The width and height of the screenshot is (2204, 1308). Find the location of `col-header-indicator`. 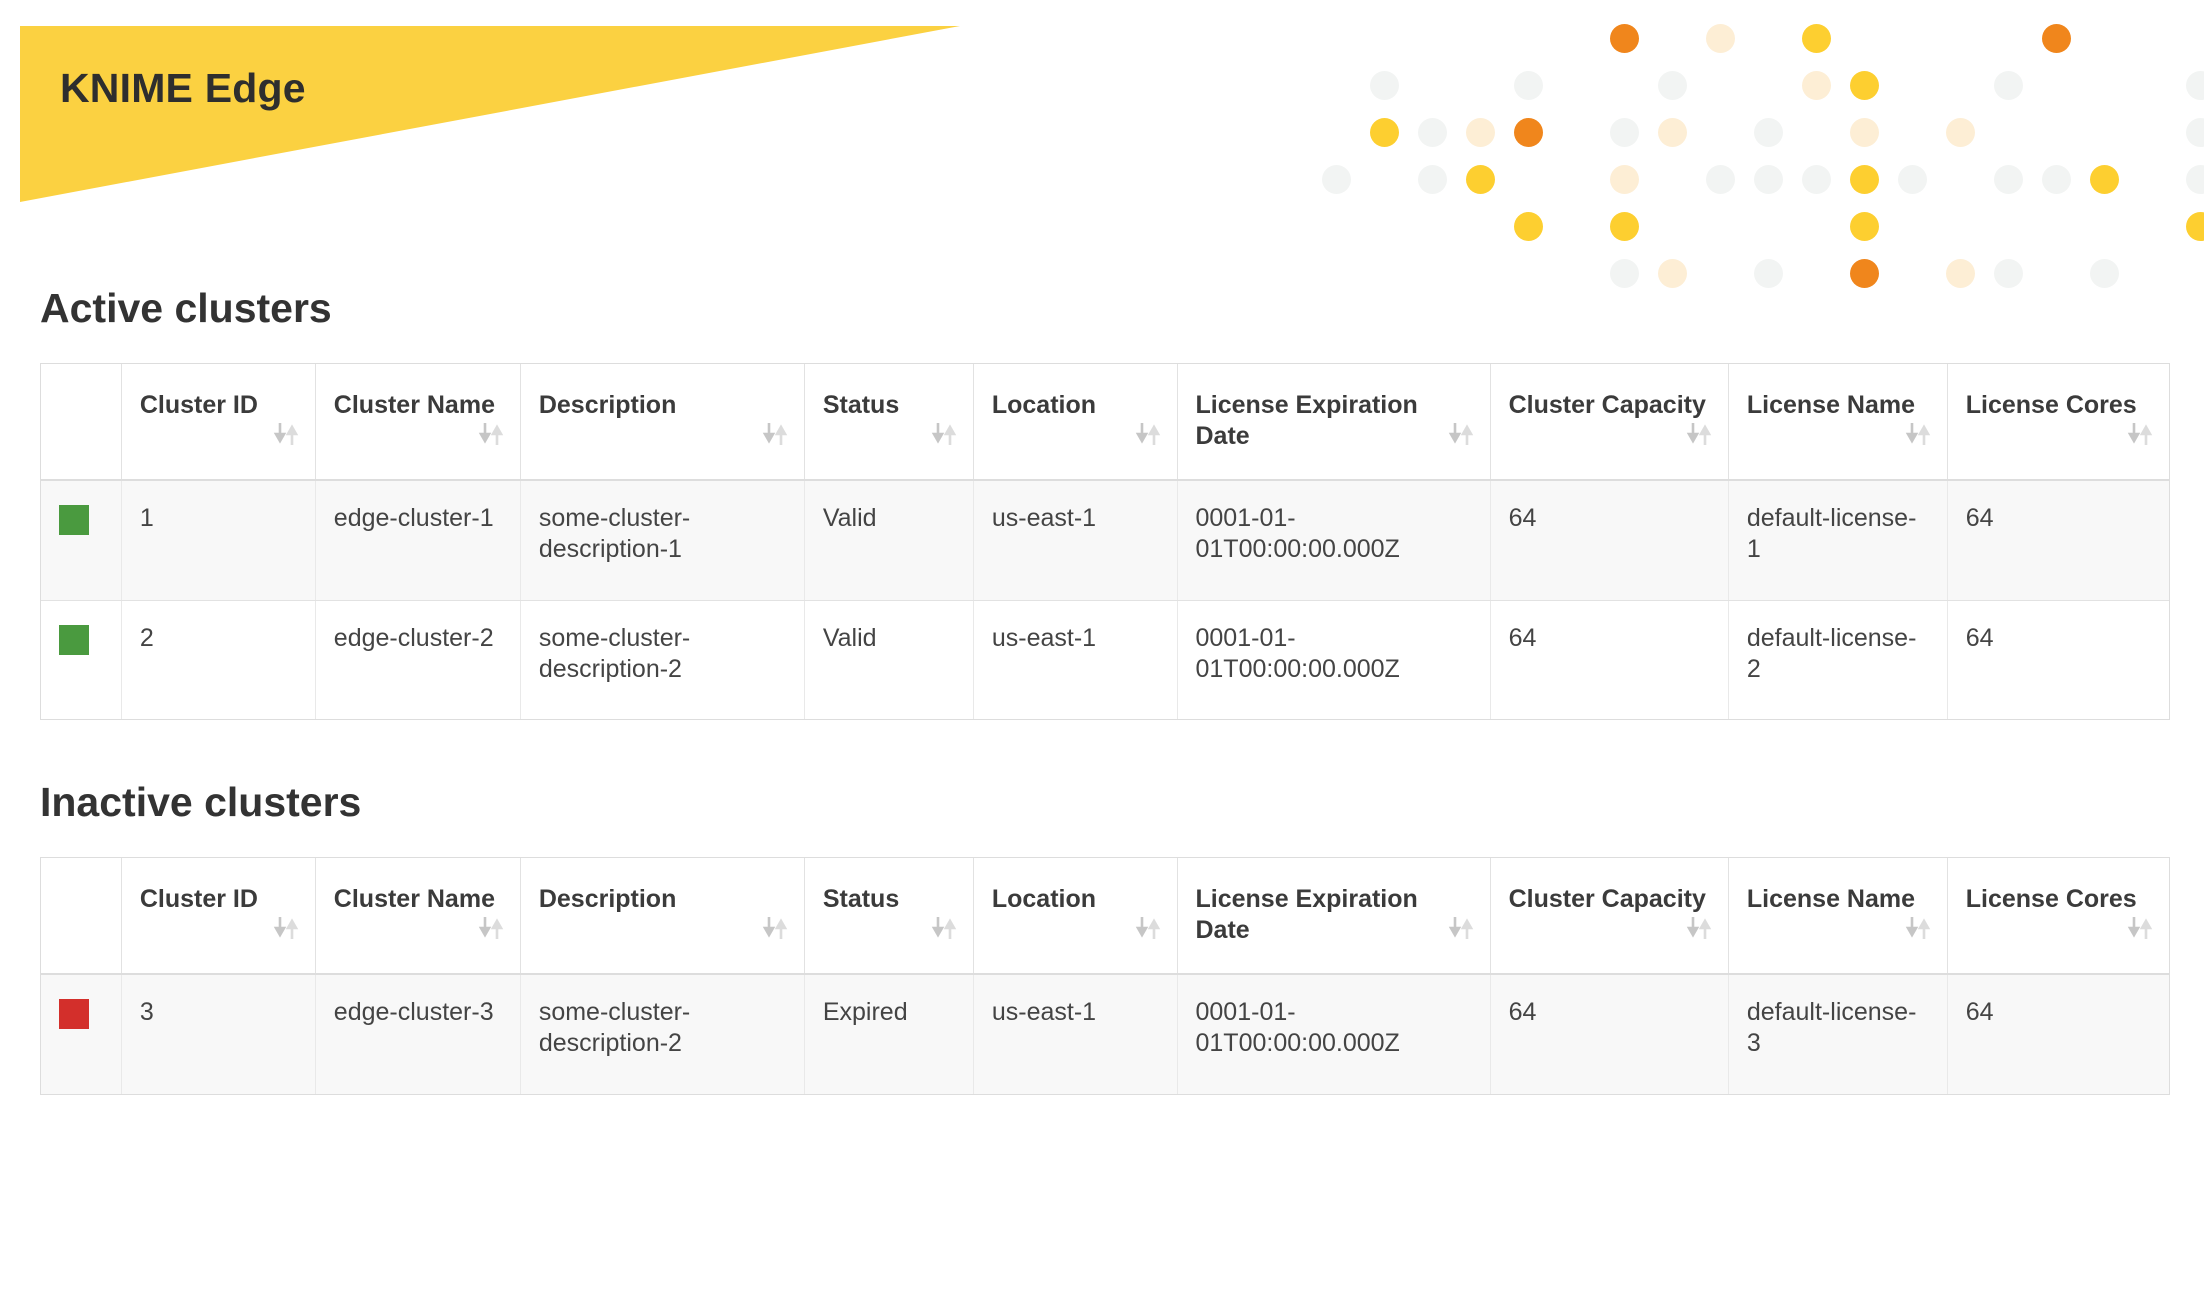

col-header-indicator is located at coordinates (81, 422).